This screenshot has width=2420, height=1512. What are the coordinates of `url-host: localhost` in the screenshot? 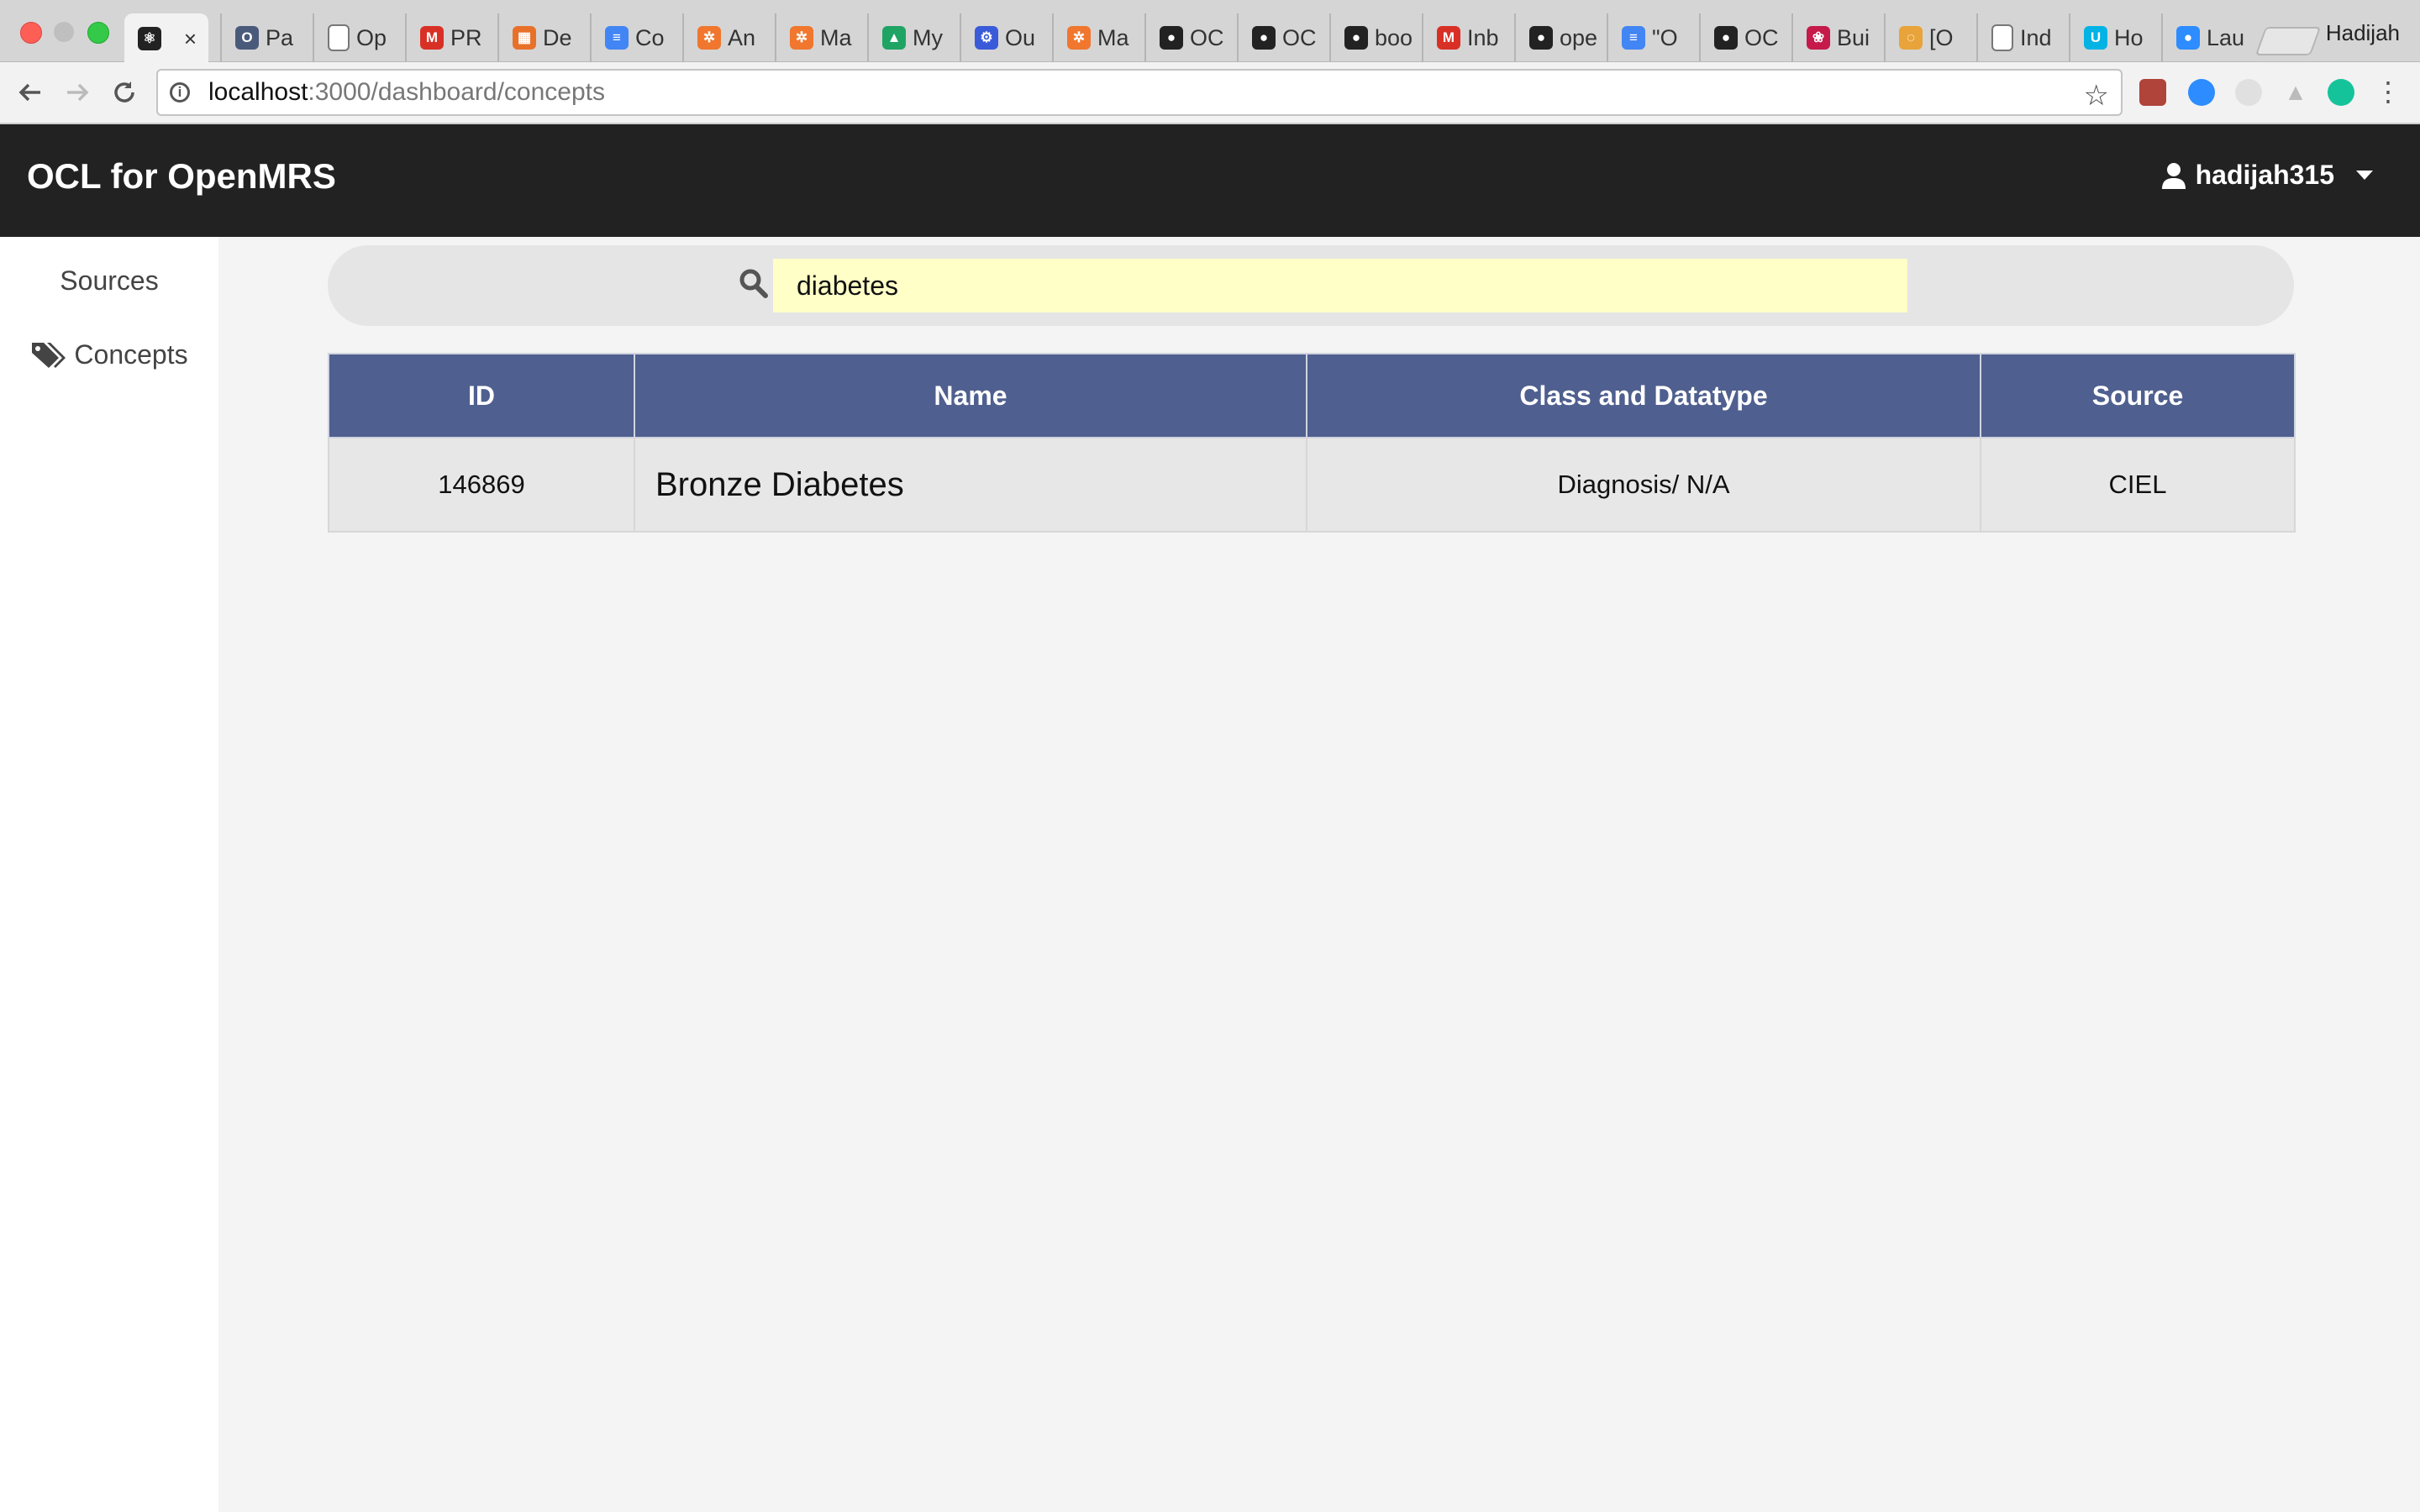 It's located at (258, 92).